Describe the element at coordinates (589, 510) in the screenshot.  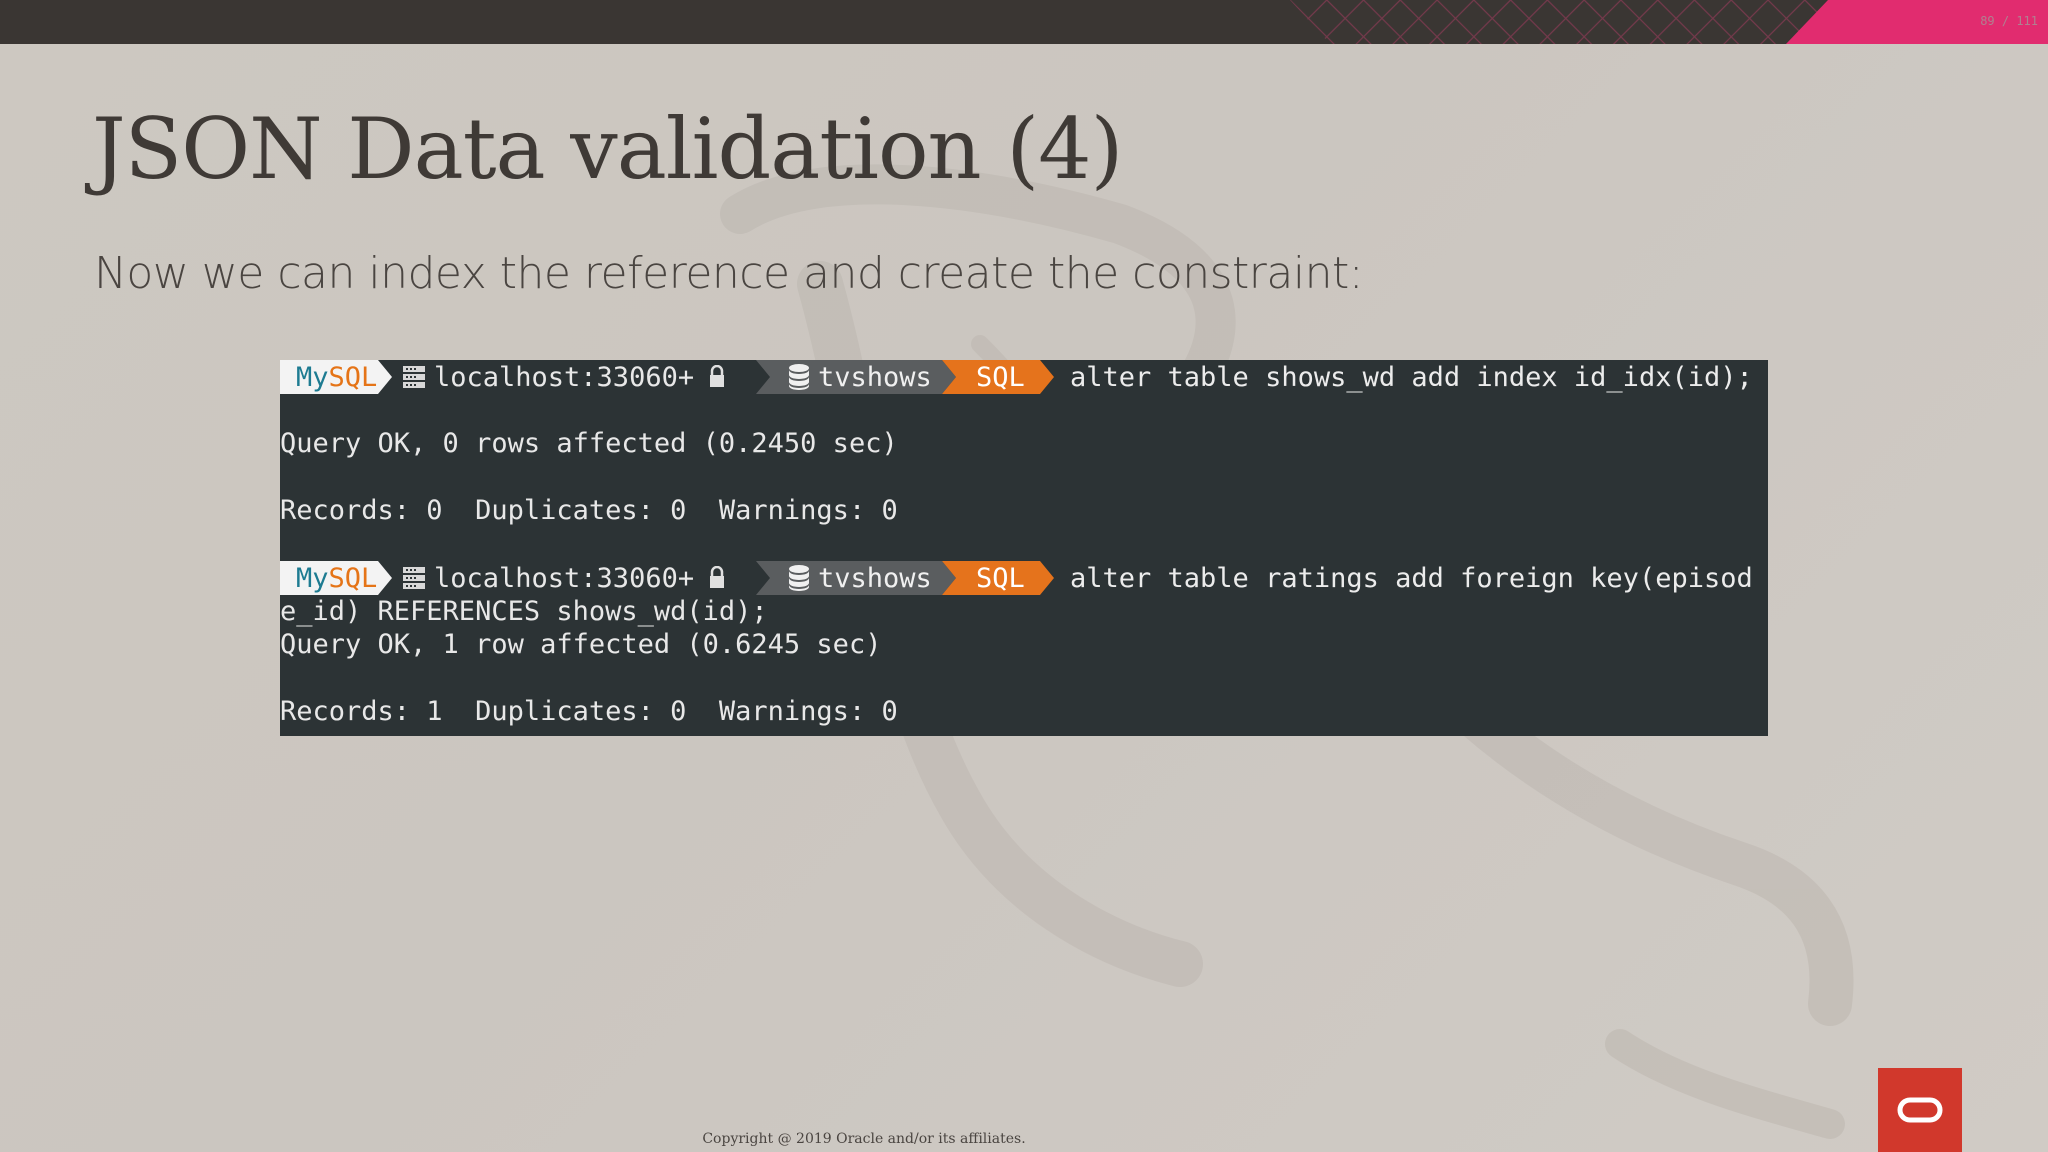
I see `output-line: Records: 0 Duplicates: 0 Warnings: 0` at that location.